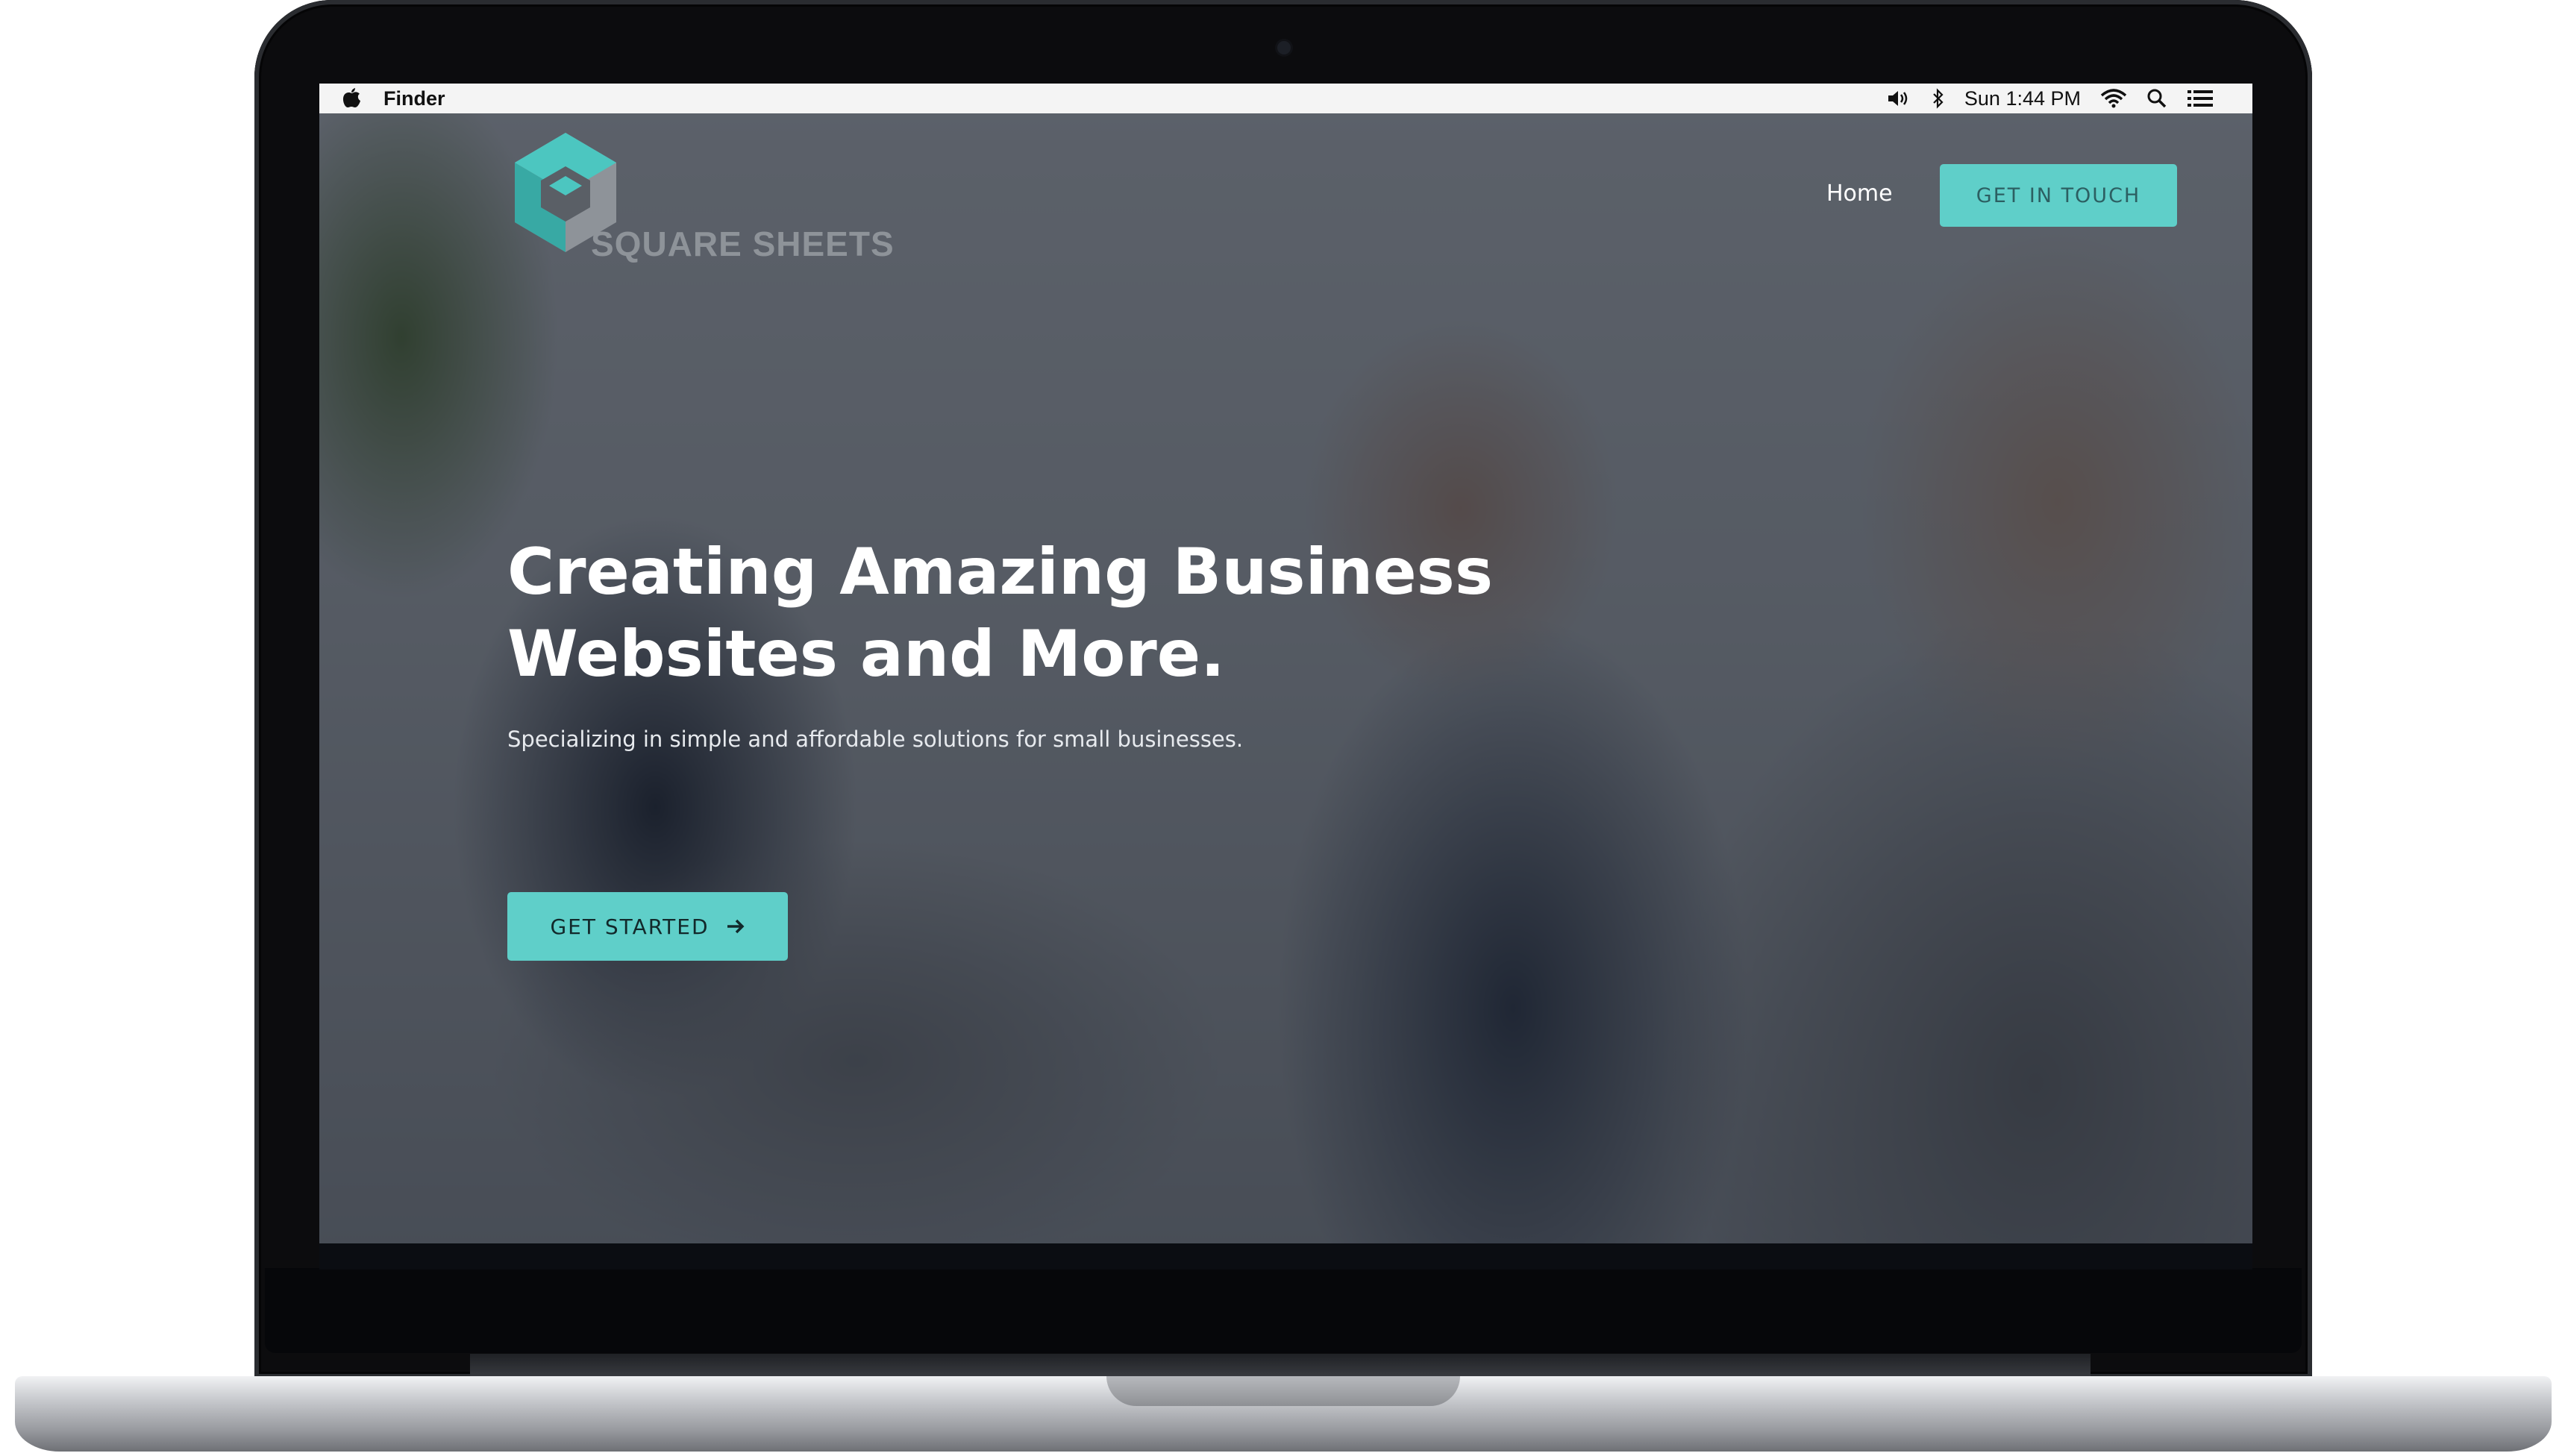 The image size is (2568, 1456). Describe the element at coordinates (2200, 98) in the screenshot. I see `notification-list-icon` at that location.